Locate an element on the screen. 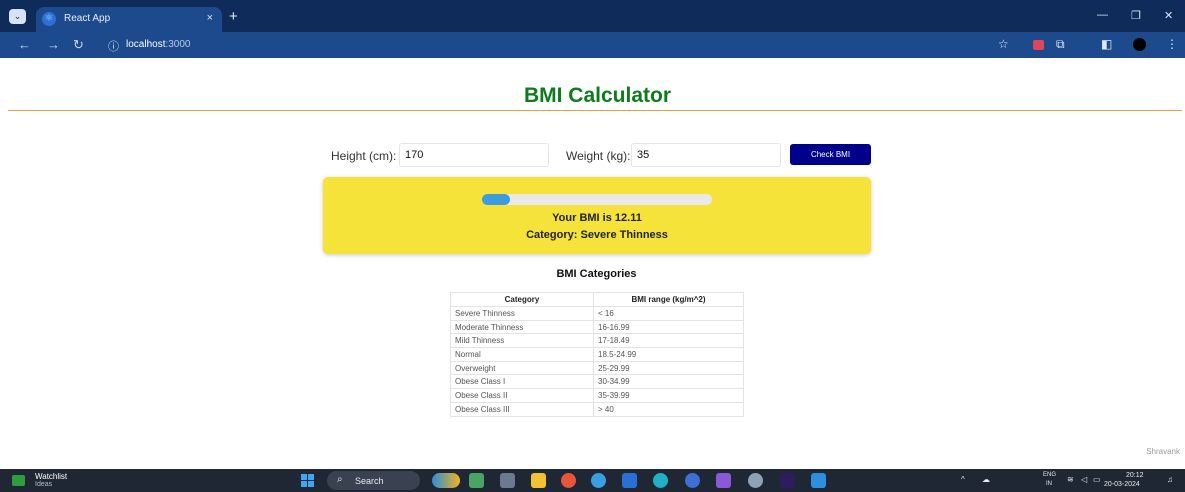  author-watermark: Shravank is located at coordinates (1163, 451).